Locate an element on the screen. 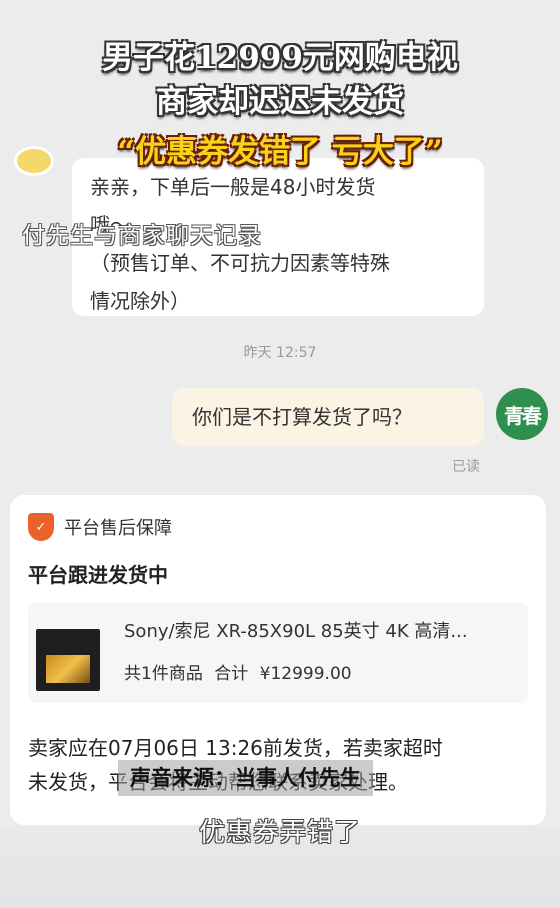  merchant-message-line: 情况除外） is located at coordinates (140, 301).